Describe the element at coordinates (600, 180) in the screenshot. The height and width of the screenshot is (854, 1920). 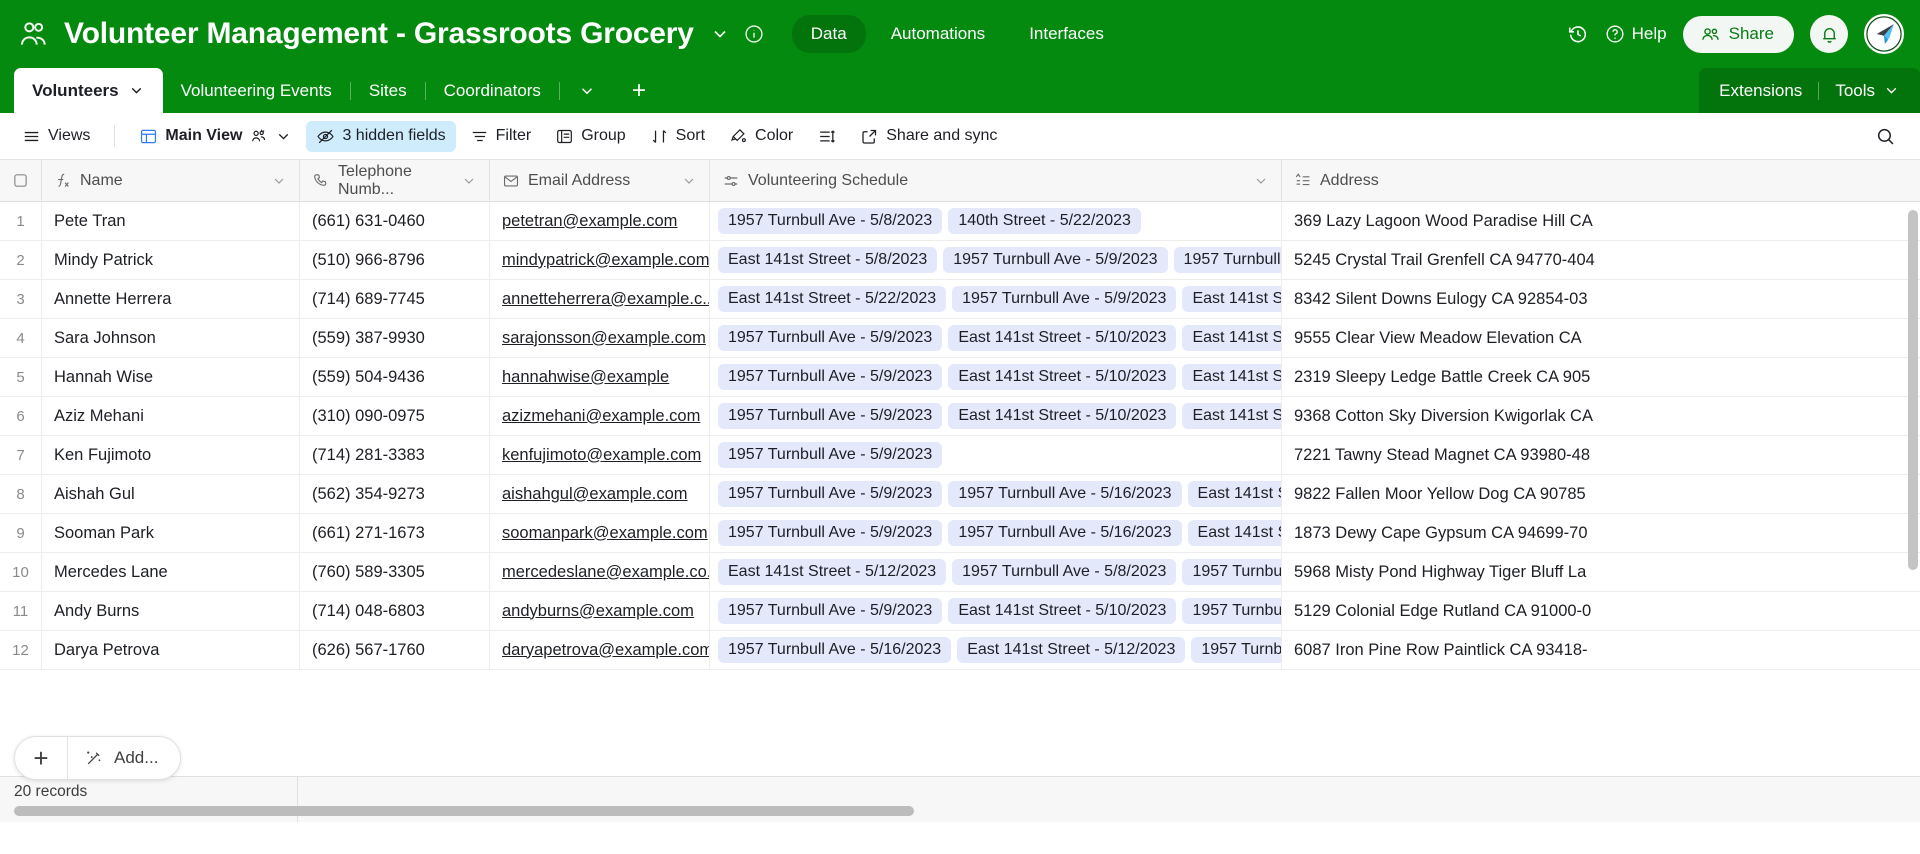
I see `column-header-email: Email Address` at that location.